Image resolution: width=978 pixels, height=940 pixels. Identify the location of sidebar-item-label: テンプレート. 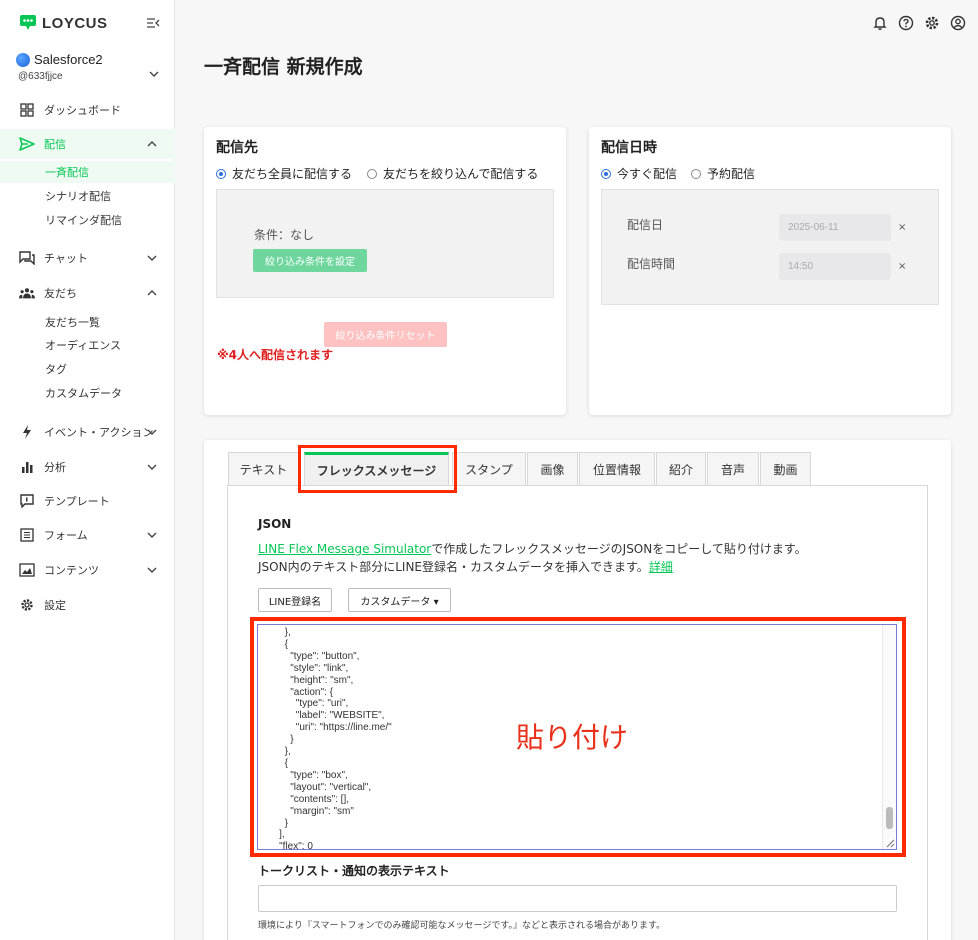
(77, 501).